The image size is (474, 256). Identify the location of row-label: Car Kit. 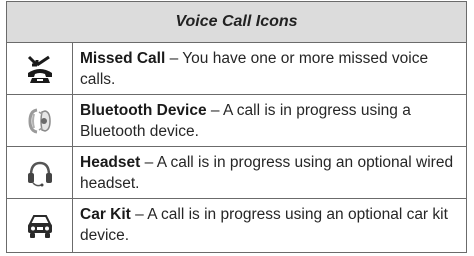
(105, 214).